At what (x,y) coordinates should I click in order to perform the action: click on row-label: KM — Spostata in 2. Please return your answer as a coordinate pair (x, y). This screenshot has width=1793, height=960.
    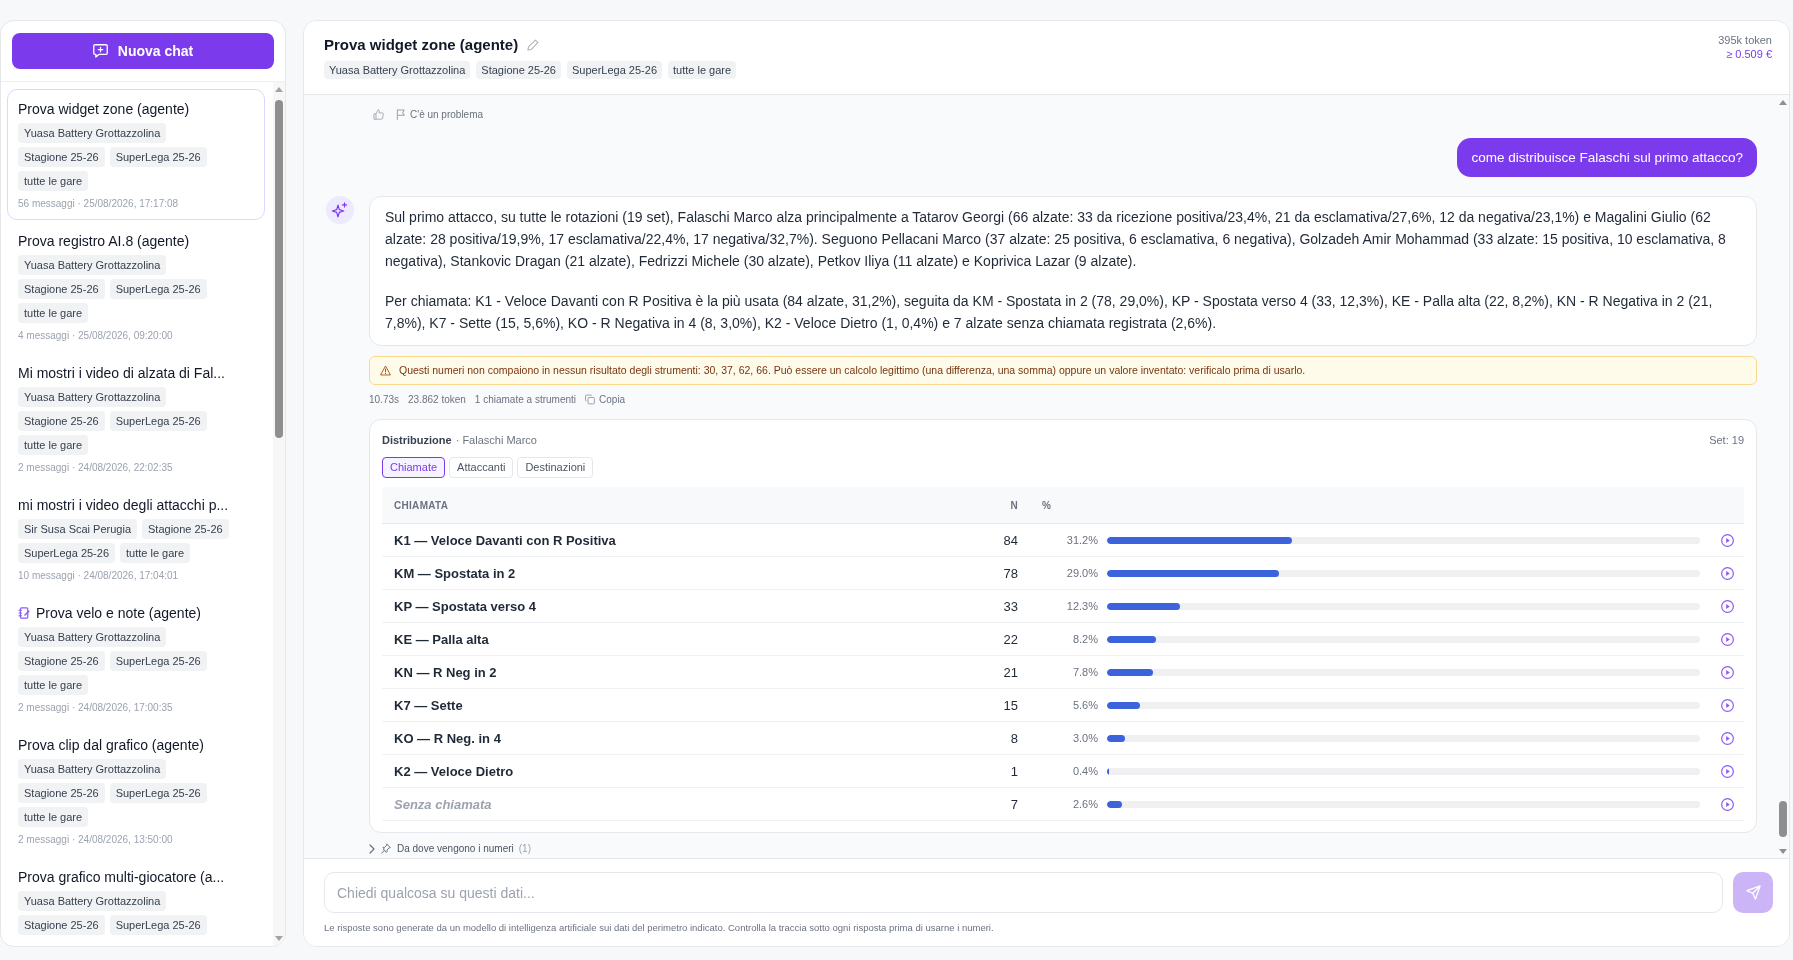
    Looking at the image, I should click on (455, 573).